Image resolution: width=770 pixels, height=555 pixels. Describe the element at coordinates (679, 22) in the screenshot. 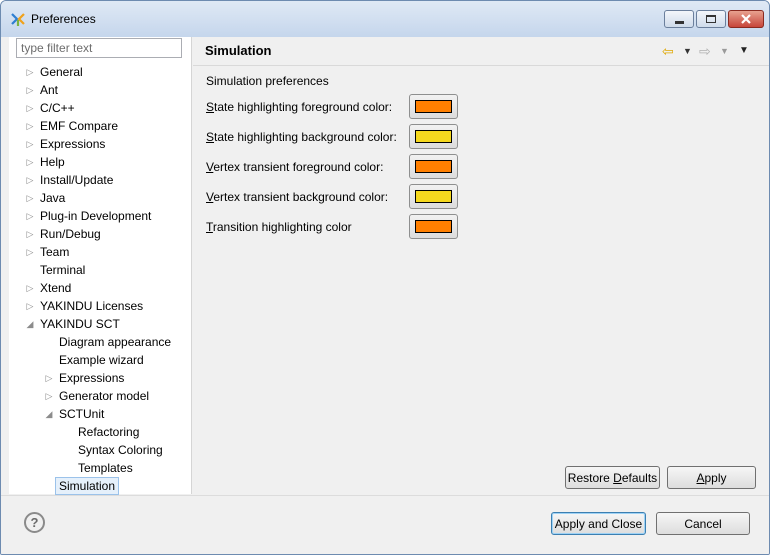

I see `minimize-icon` at that location.